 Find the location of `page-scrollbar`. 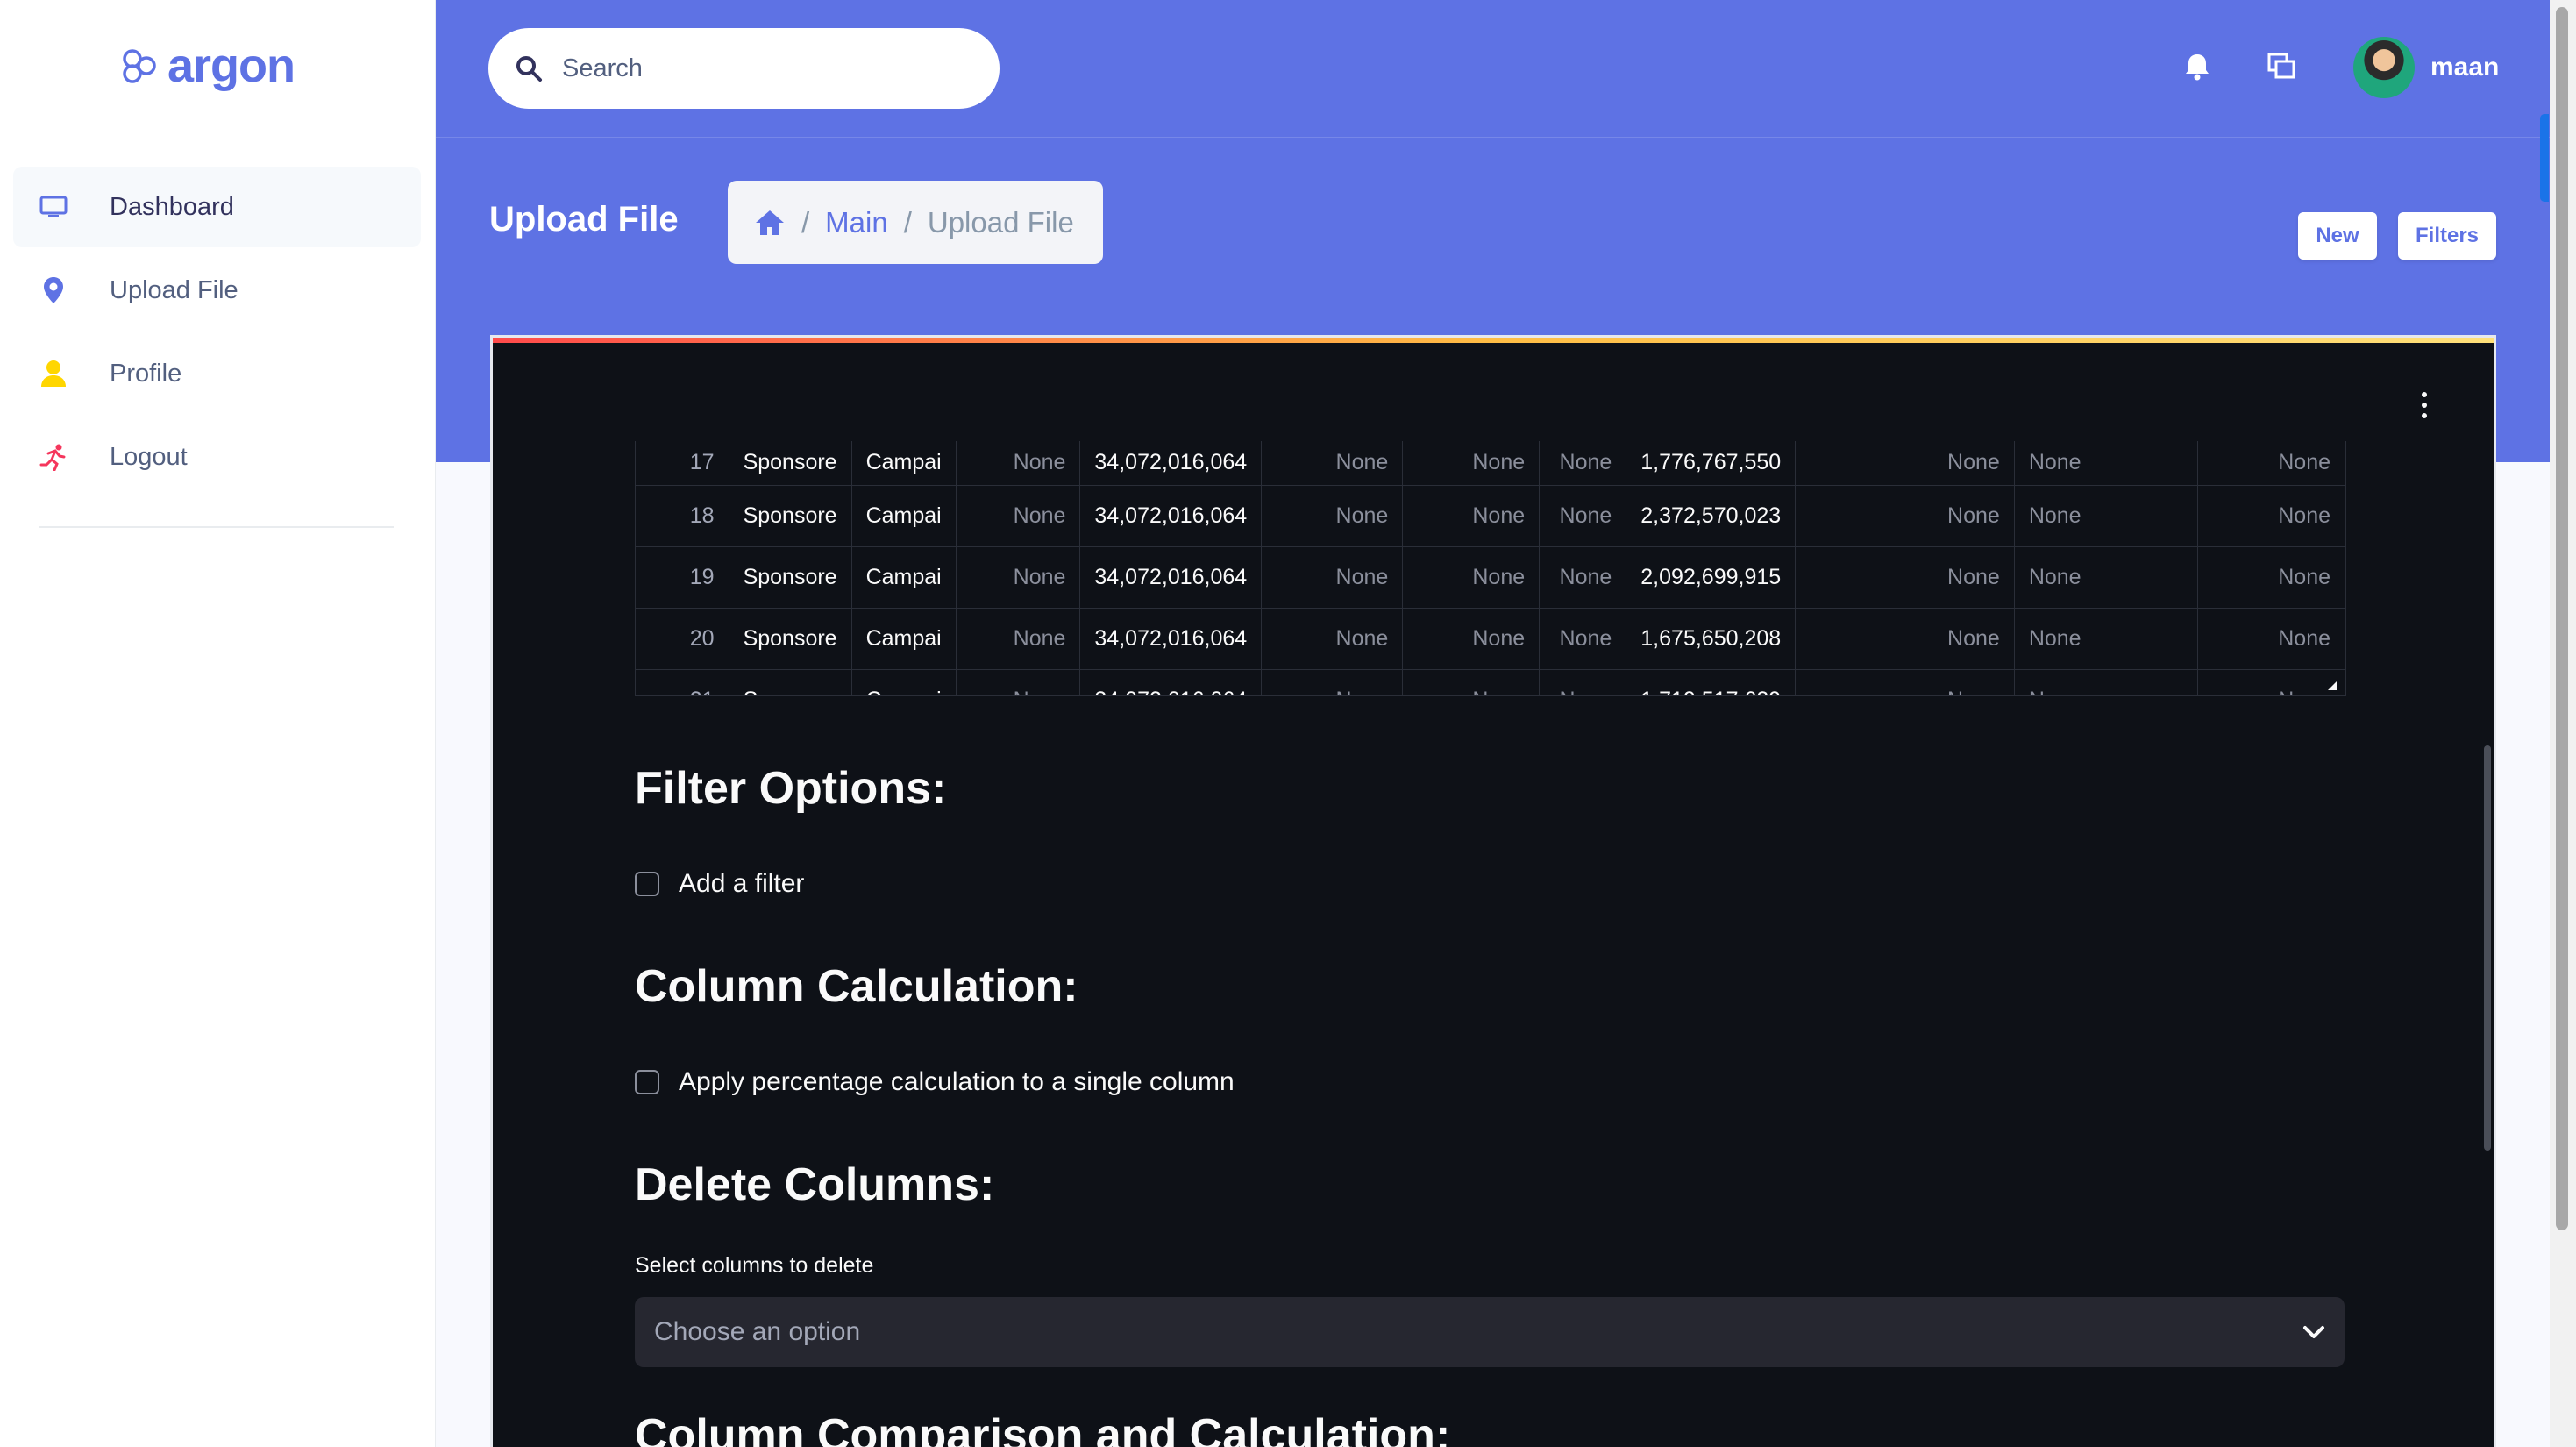

page-scrollbar is located at coordinates (2562, 619).